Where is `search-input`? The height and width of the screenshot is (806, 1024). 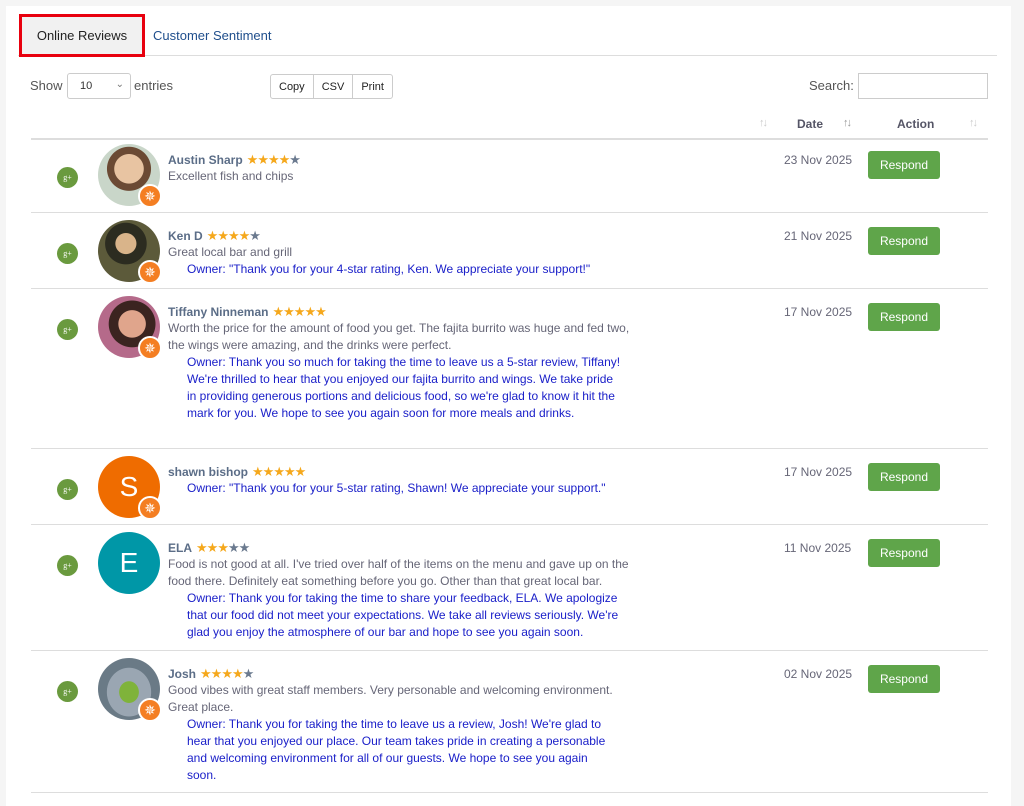 search-input is located at coordinates (923, 86).